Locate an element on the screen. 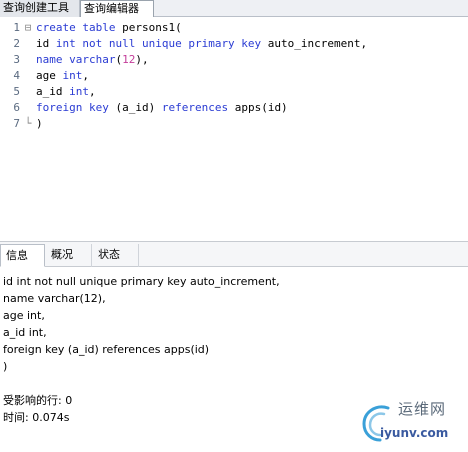 The image size is (468, 452). line-number: 6 is located at coordinates (16, 107).